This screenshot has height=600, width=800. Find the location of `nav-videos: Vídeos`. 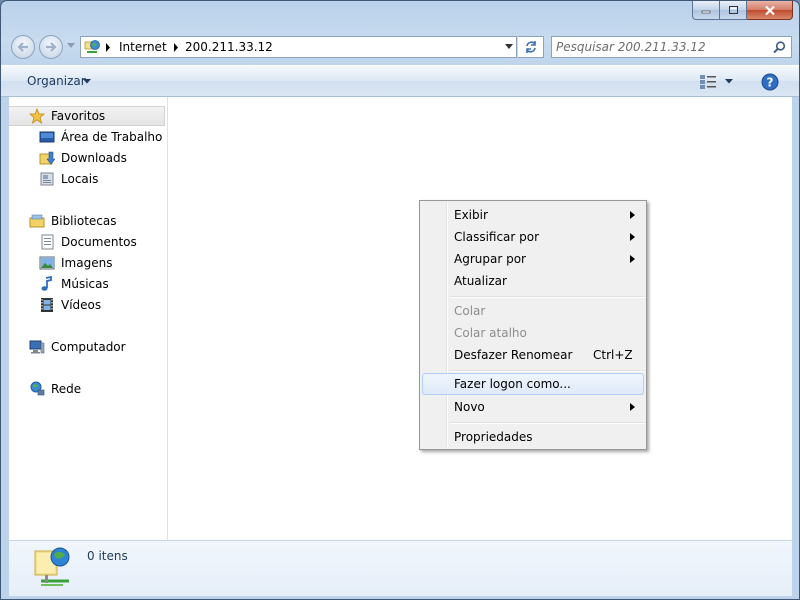

nav-videos: Vídeos is located at coordinates (70, 305).